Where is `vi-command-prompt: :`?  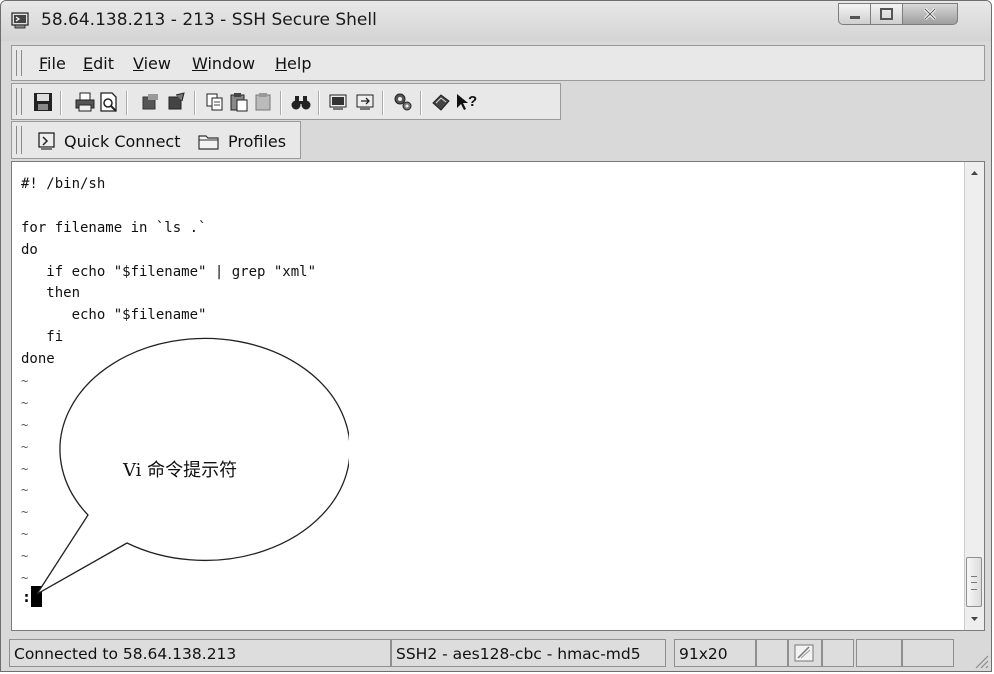 vi-command-prompt: : is located at coordinates (27, 597).